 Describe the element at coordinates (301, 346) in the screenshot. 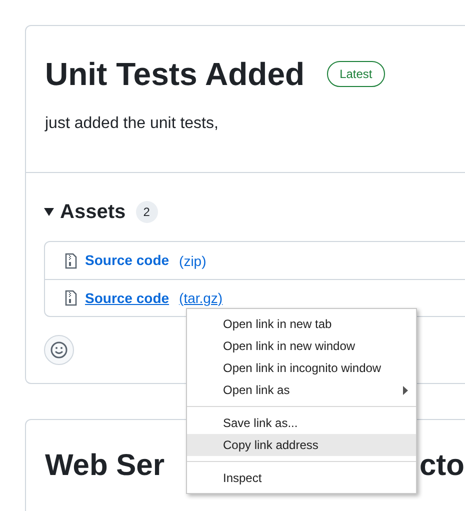

I see `menu-item: Open link in new window` at that location.